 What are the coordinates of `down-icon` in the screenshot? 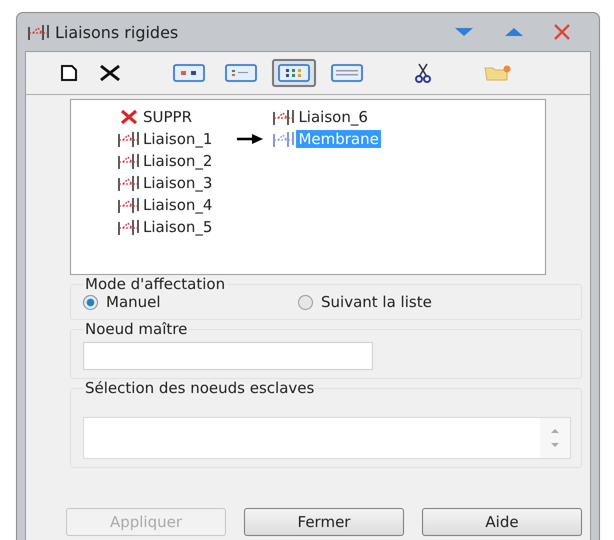 It's located at (555, 445).